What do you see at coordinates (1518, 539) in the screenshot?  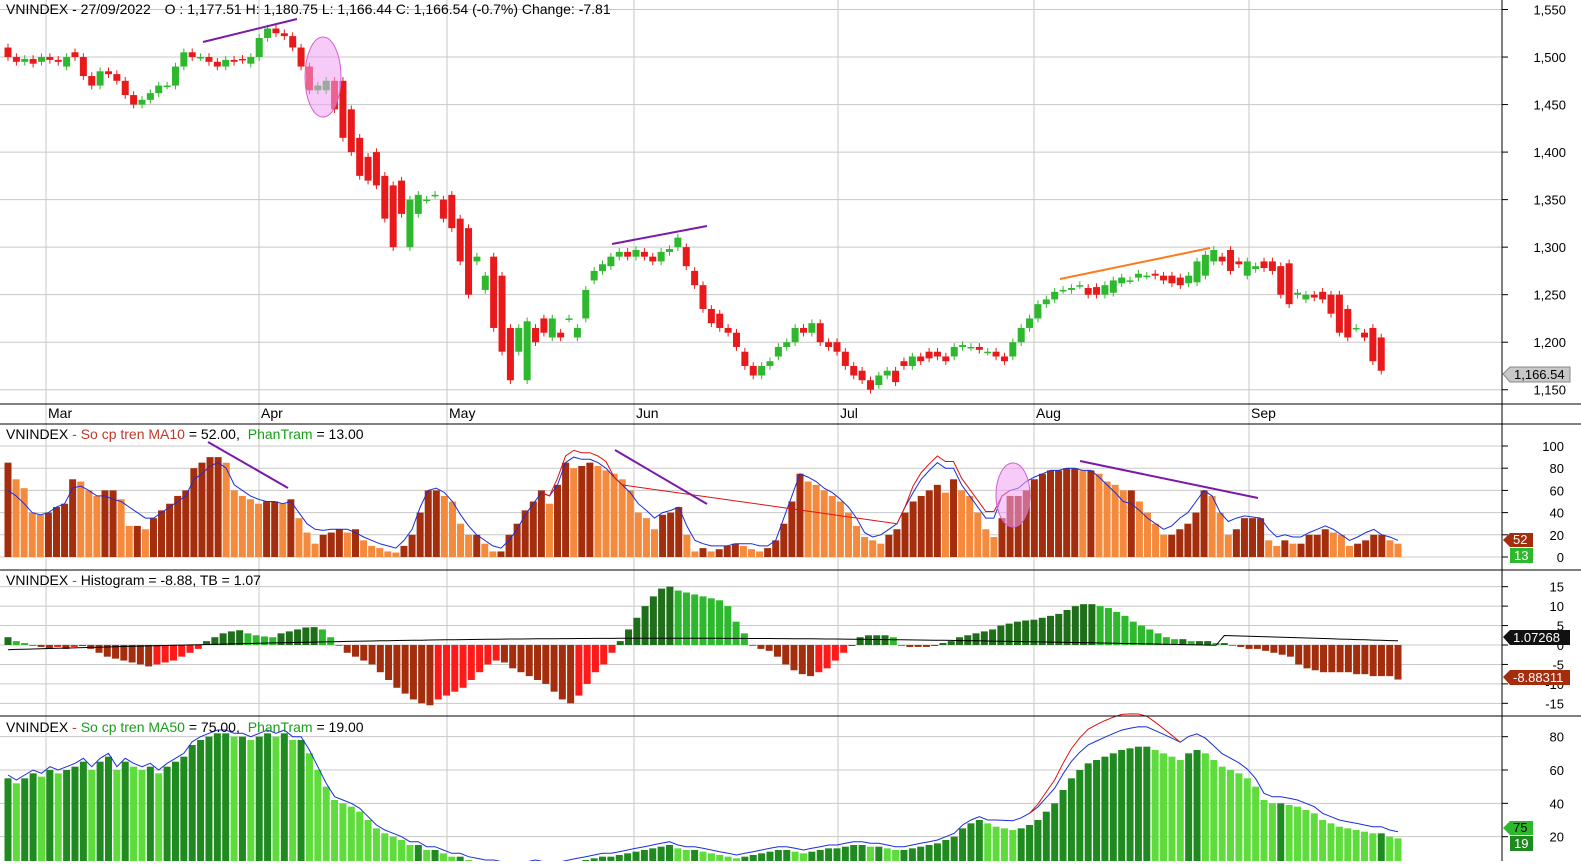 I see `ma10-badge-52: 52` at bounding box center [1518, 539].